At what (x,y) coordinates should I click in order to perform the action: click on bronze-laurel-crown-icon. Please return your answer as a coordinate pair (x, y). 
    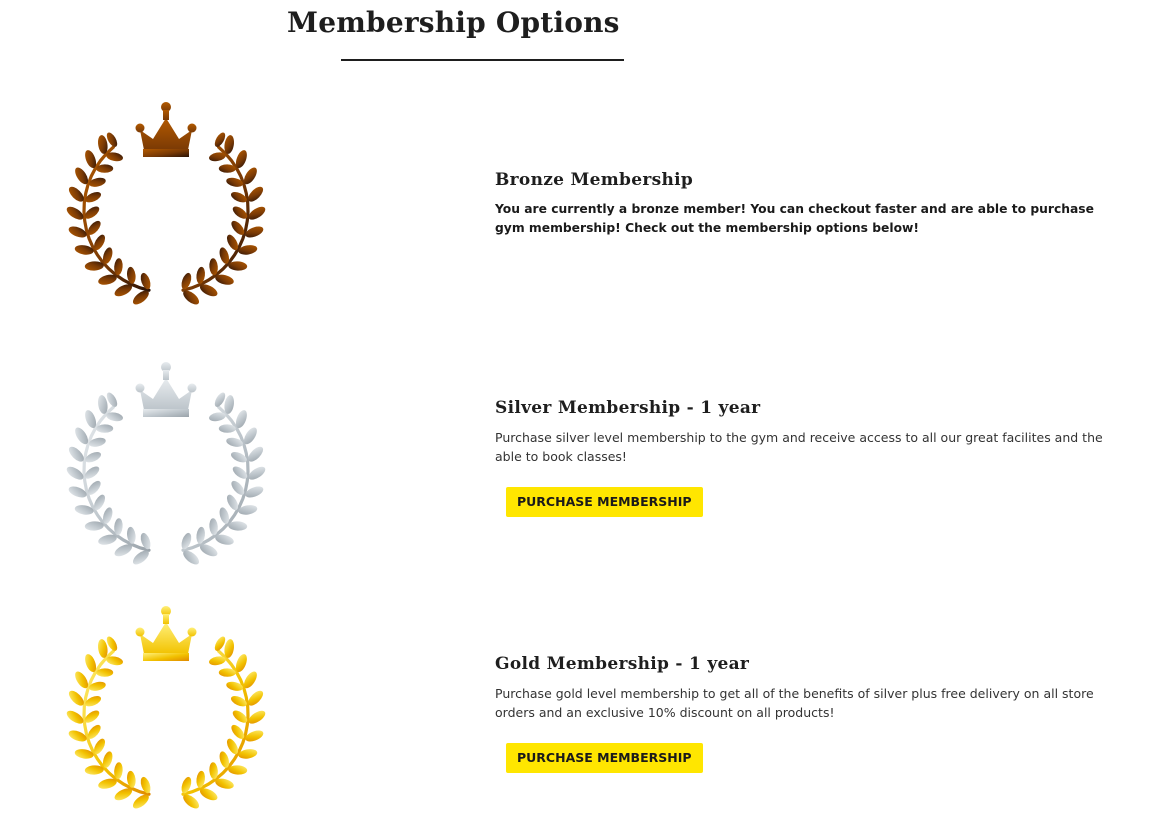
    Looking at the image, I should click on (166, 204).